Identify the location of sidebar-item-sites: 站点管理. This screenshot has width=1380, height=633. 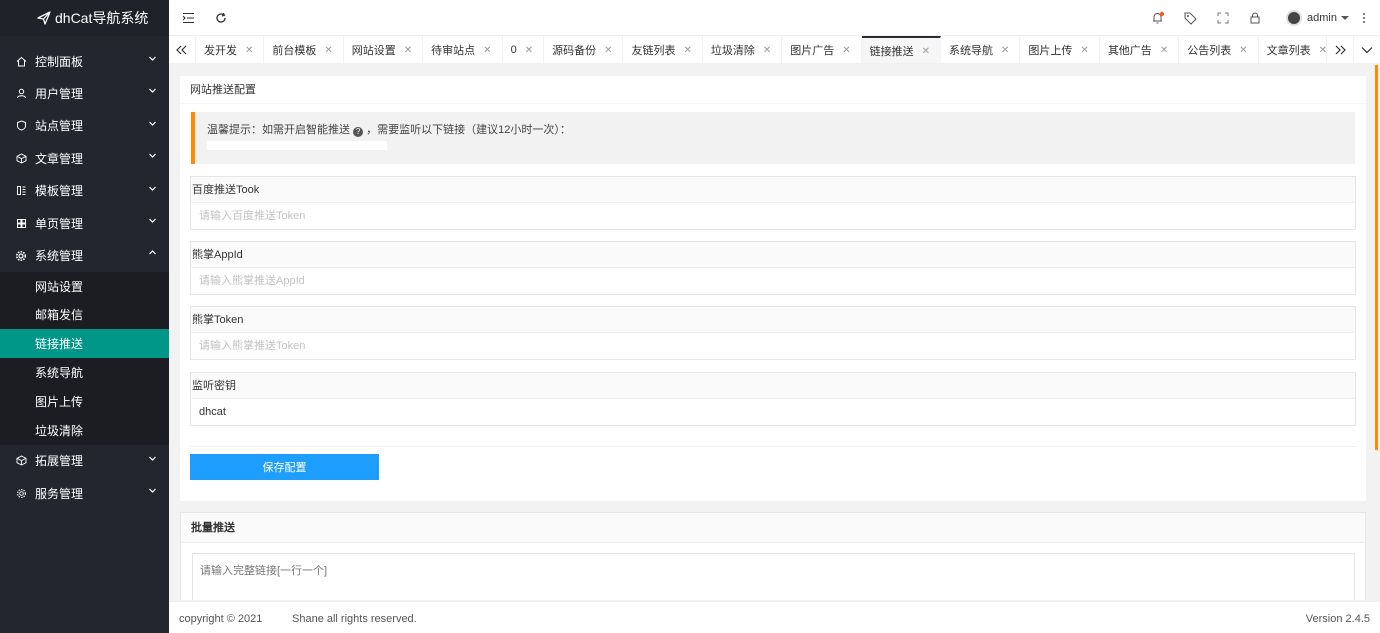
(84, 126).